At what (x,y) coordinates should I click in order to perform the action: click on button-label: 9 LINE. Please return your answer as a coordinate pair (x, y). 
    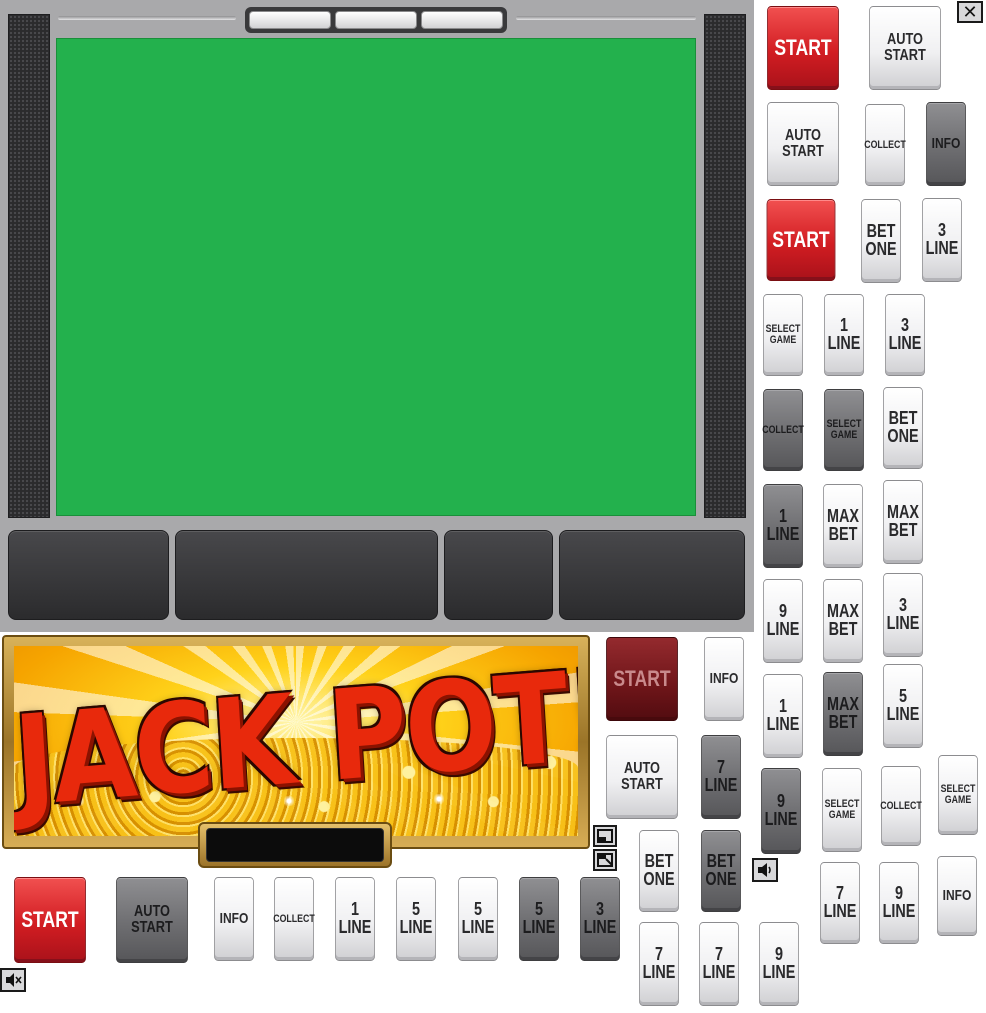
    Looking at the image, I should click on (783, 620).